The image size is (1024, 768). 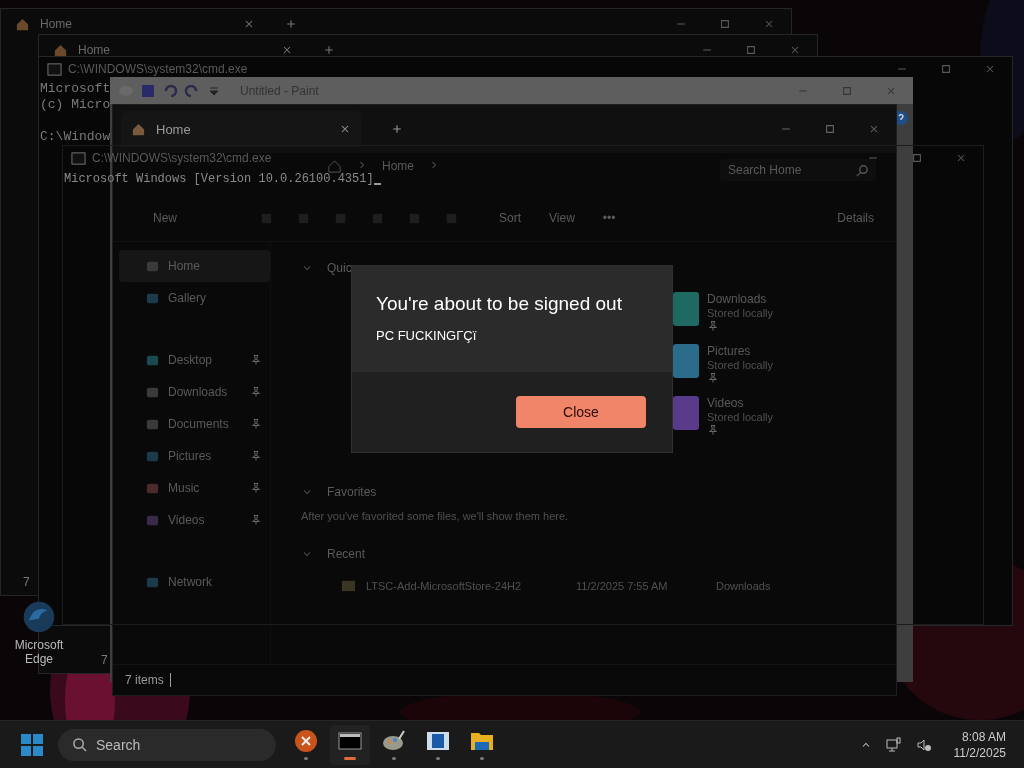 What do you see at coordinates (194, 298) in the screenshot?
I see `sidebar-item: Gallery` at bounding box center [194, 298].